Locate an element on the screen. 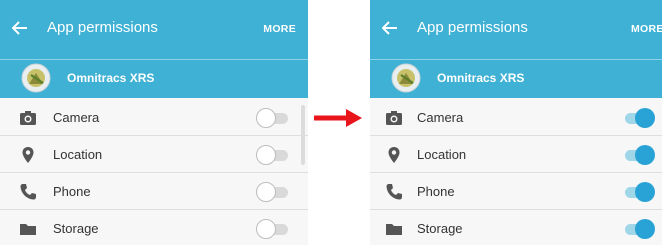 This screenshot has width=662, height=245. scrollbar is located at coordinates (303, 135).